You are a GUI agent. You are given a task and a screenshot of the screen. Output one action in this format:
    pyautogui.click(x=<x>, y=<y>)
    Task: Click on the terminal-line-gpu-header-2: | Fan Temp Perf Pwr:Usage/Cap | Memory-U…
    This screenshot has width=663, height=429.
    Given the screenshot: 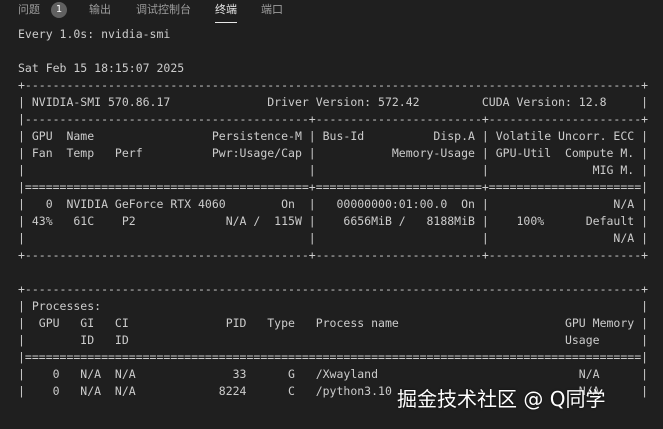 What is the action you would take?
    pyautogui.click(x=333, y=153)
    